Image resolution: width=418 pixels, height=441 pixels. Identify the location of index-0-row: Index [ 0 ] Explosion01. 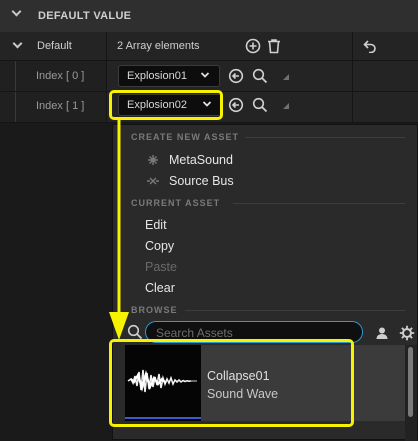
(209, 76).